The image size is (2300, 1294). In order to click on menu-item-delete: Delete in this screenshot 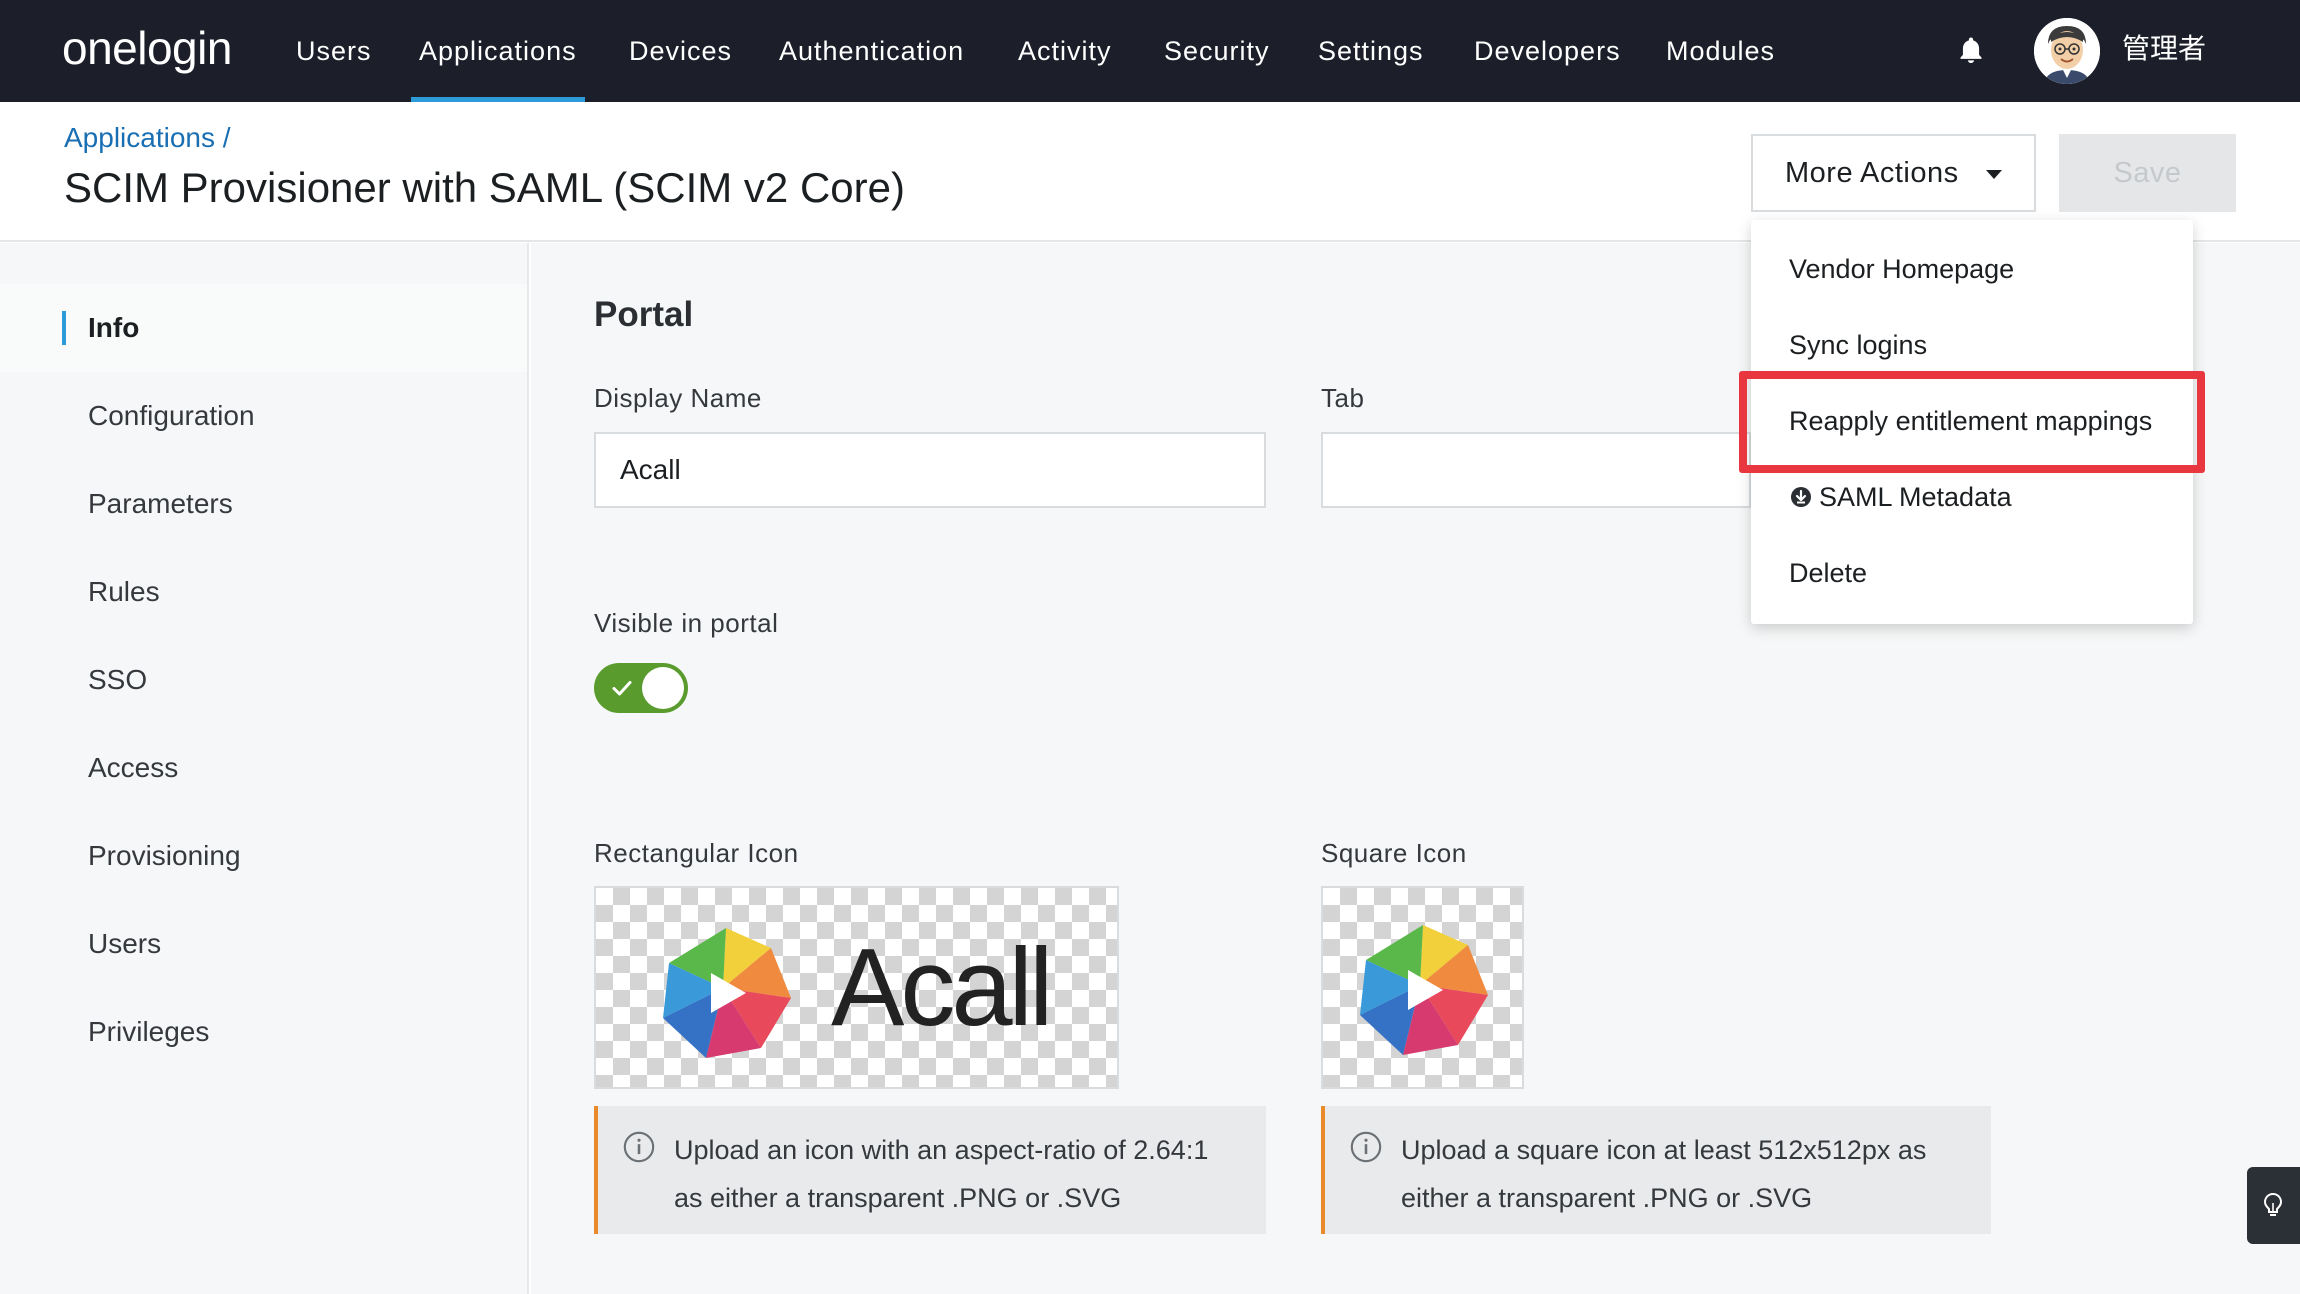, I will do `click(1972, 573)`.